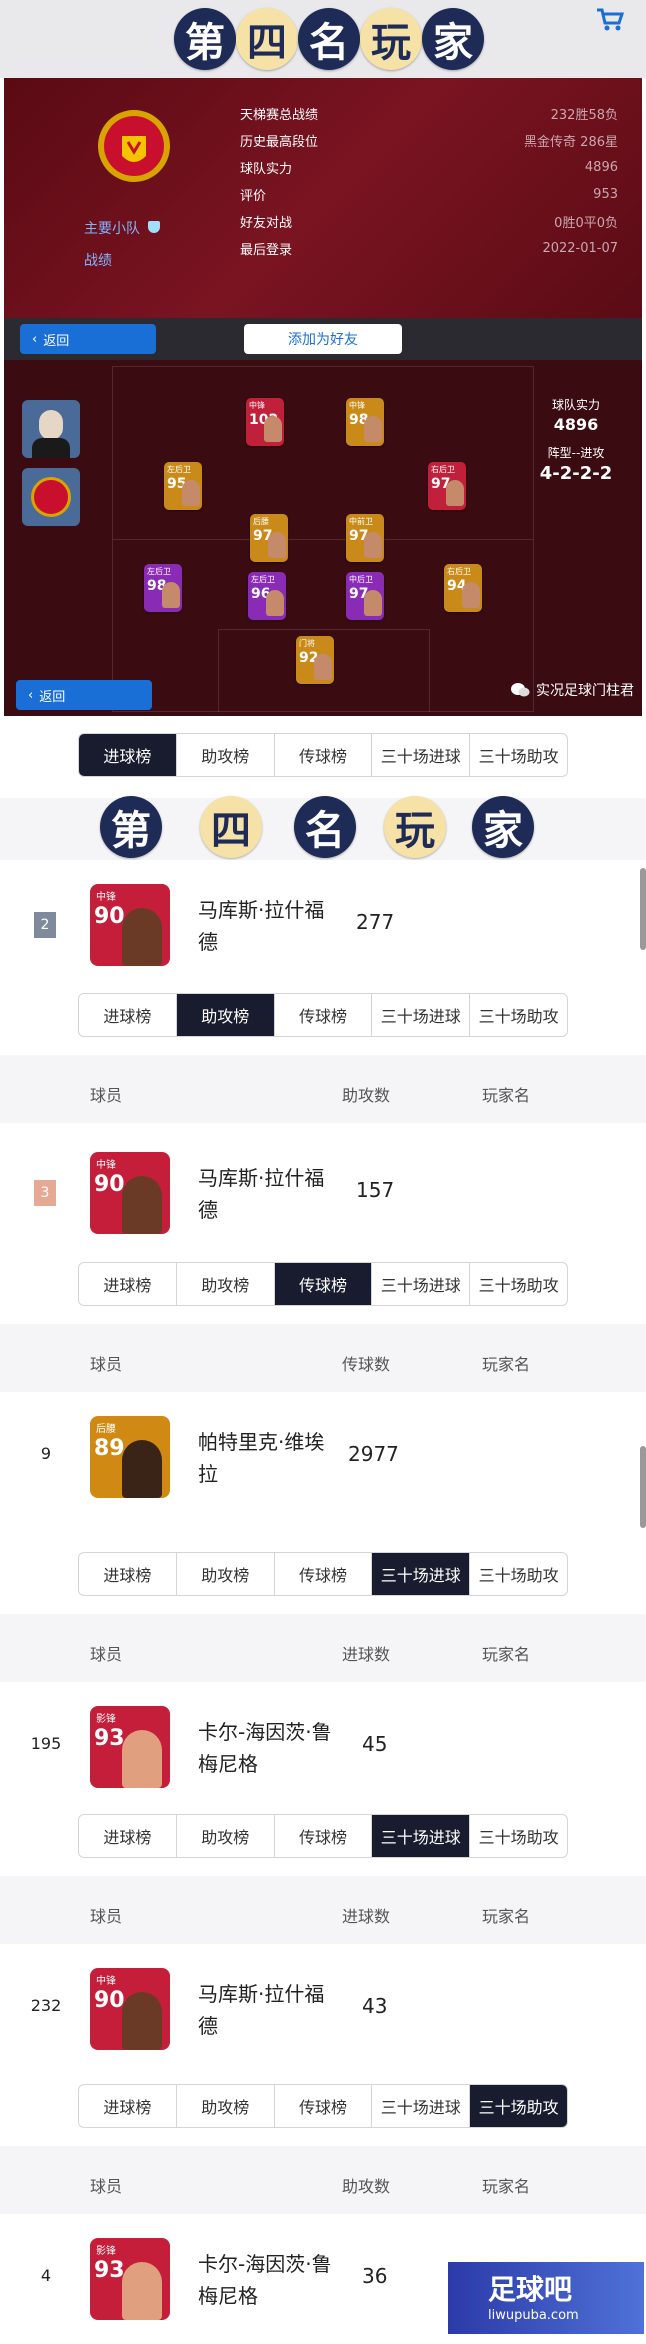  Describe the element at coordinates (130, 1457) in the screenshot. I see `player-card: 后腰 89` at that location.